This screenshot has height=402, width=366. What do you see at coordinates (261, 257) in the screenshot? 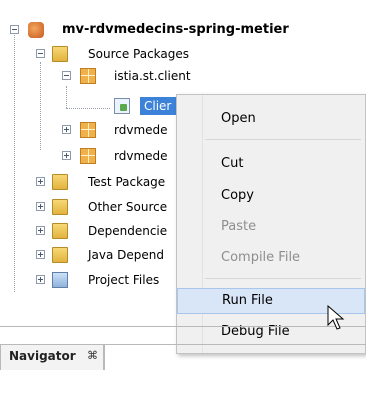
I see `menu-item-compile-file: Compile File` at bounding box center [261, 257].